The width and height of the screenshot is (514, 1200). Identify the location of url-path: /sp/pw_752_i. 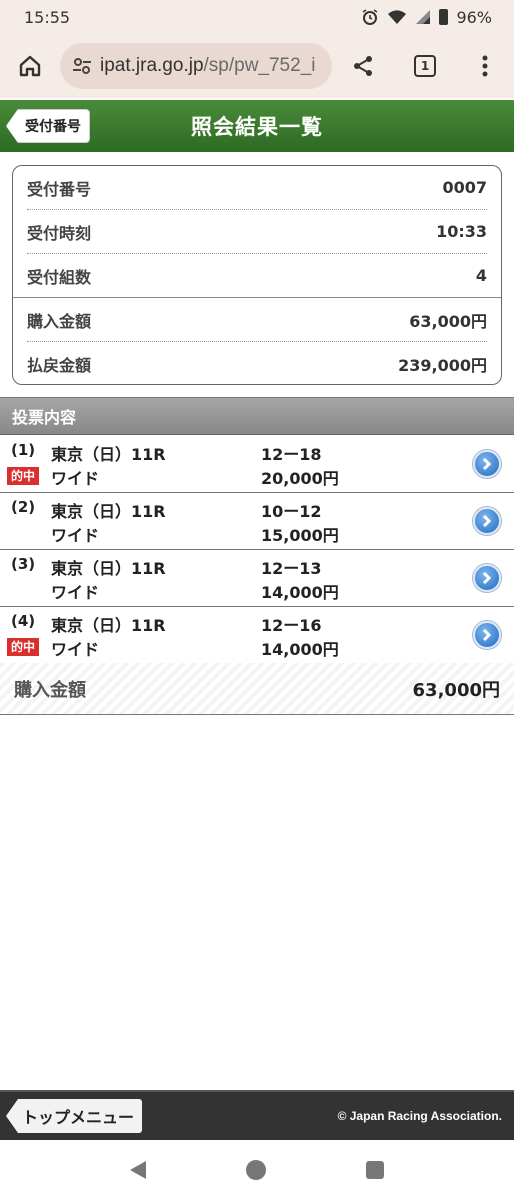
(259, 65).